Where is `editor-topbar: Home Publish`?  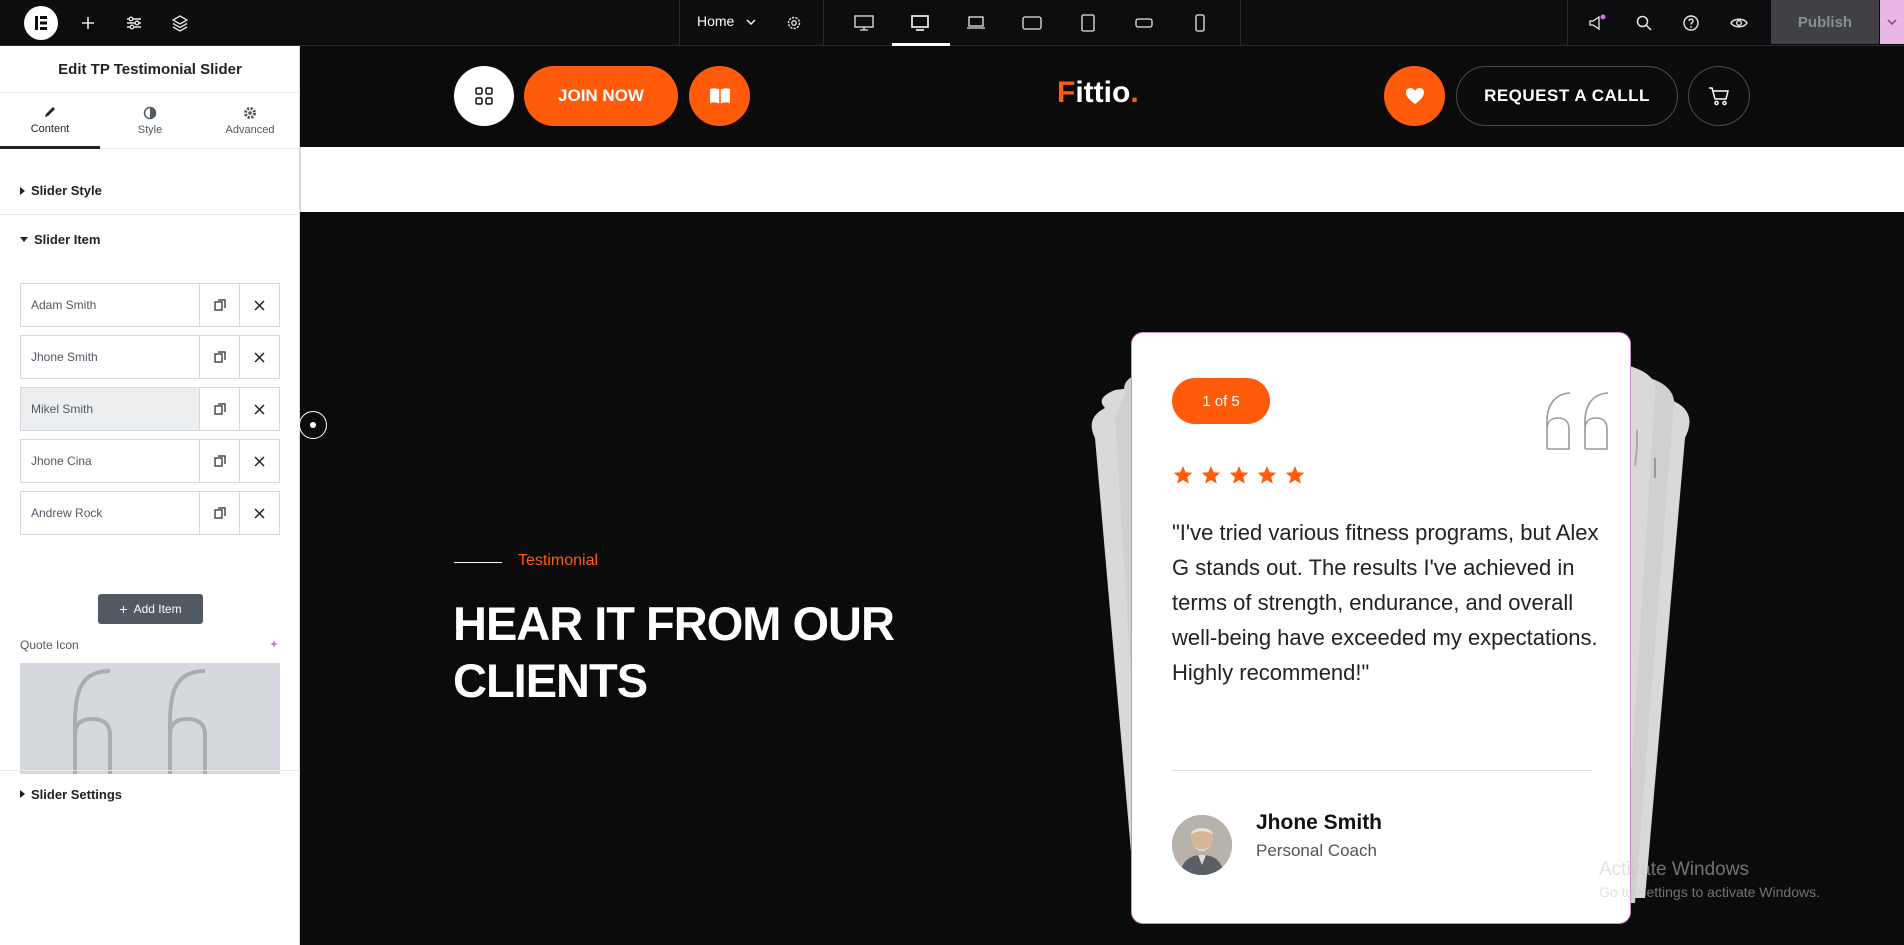 editor-topbar: Home Publish is located at coordinates (952, 23).